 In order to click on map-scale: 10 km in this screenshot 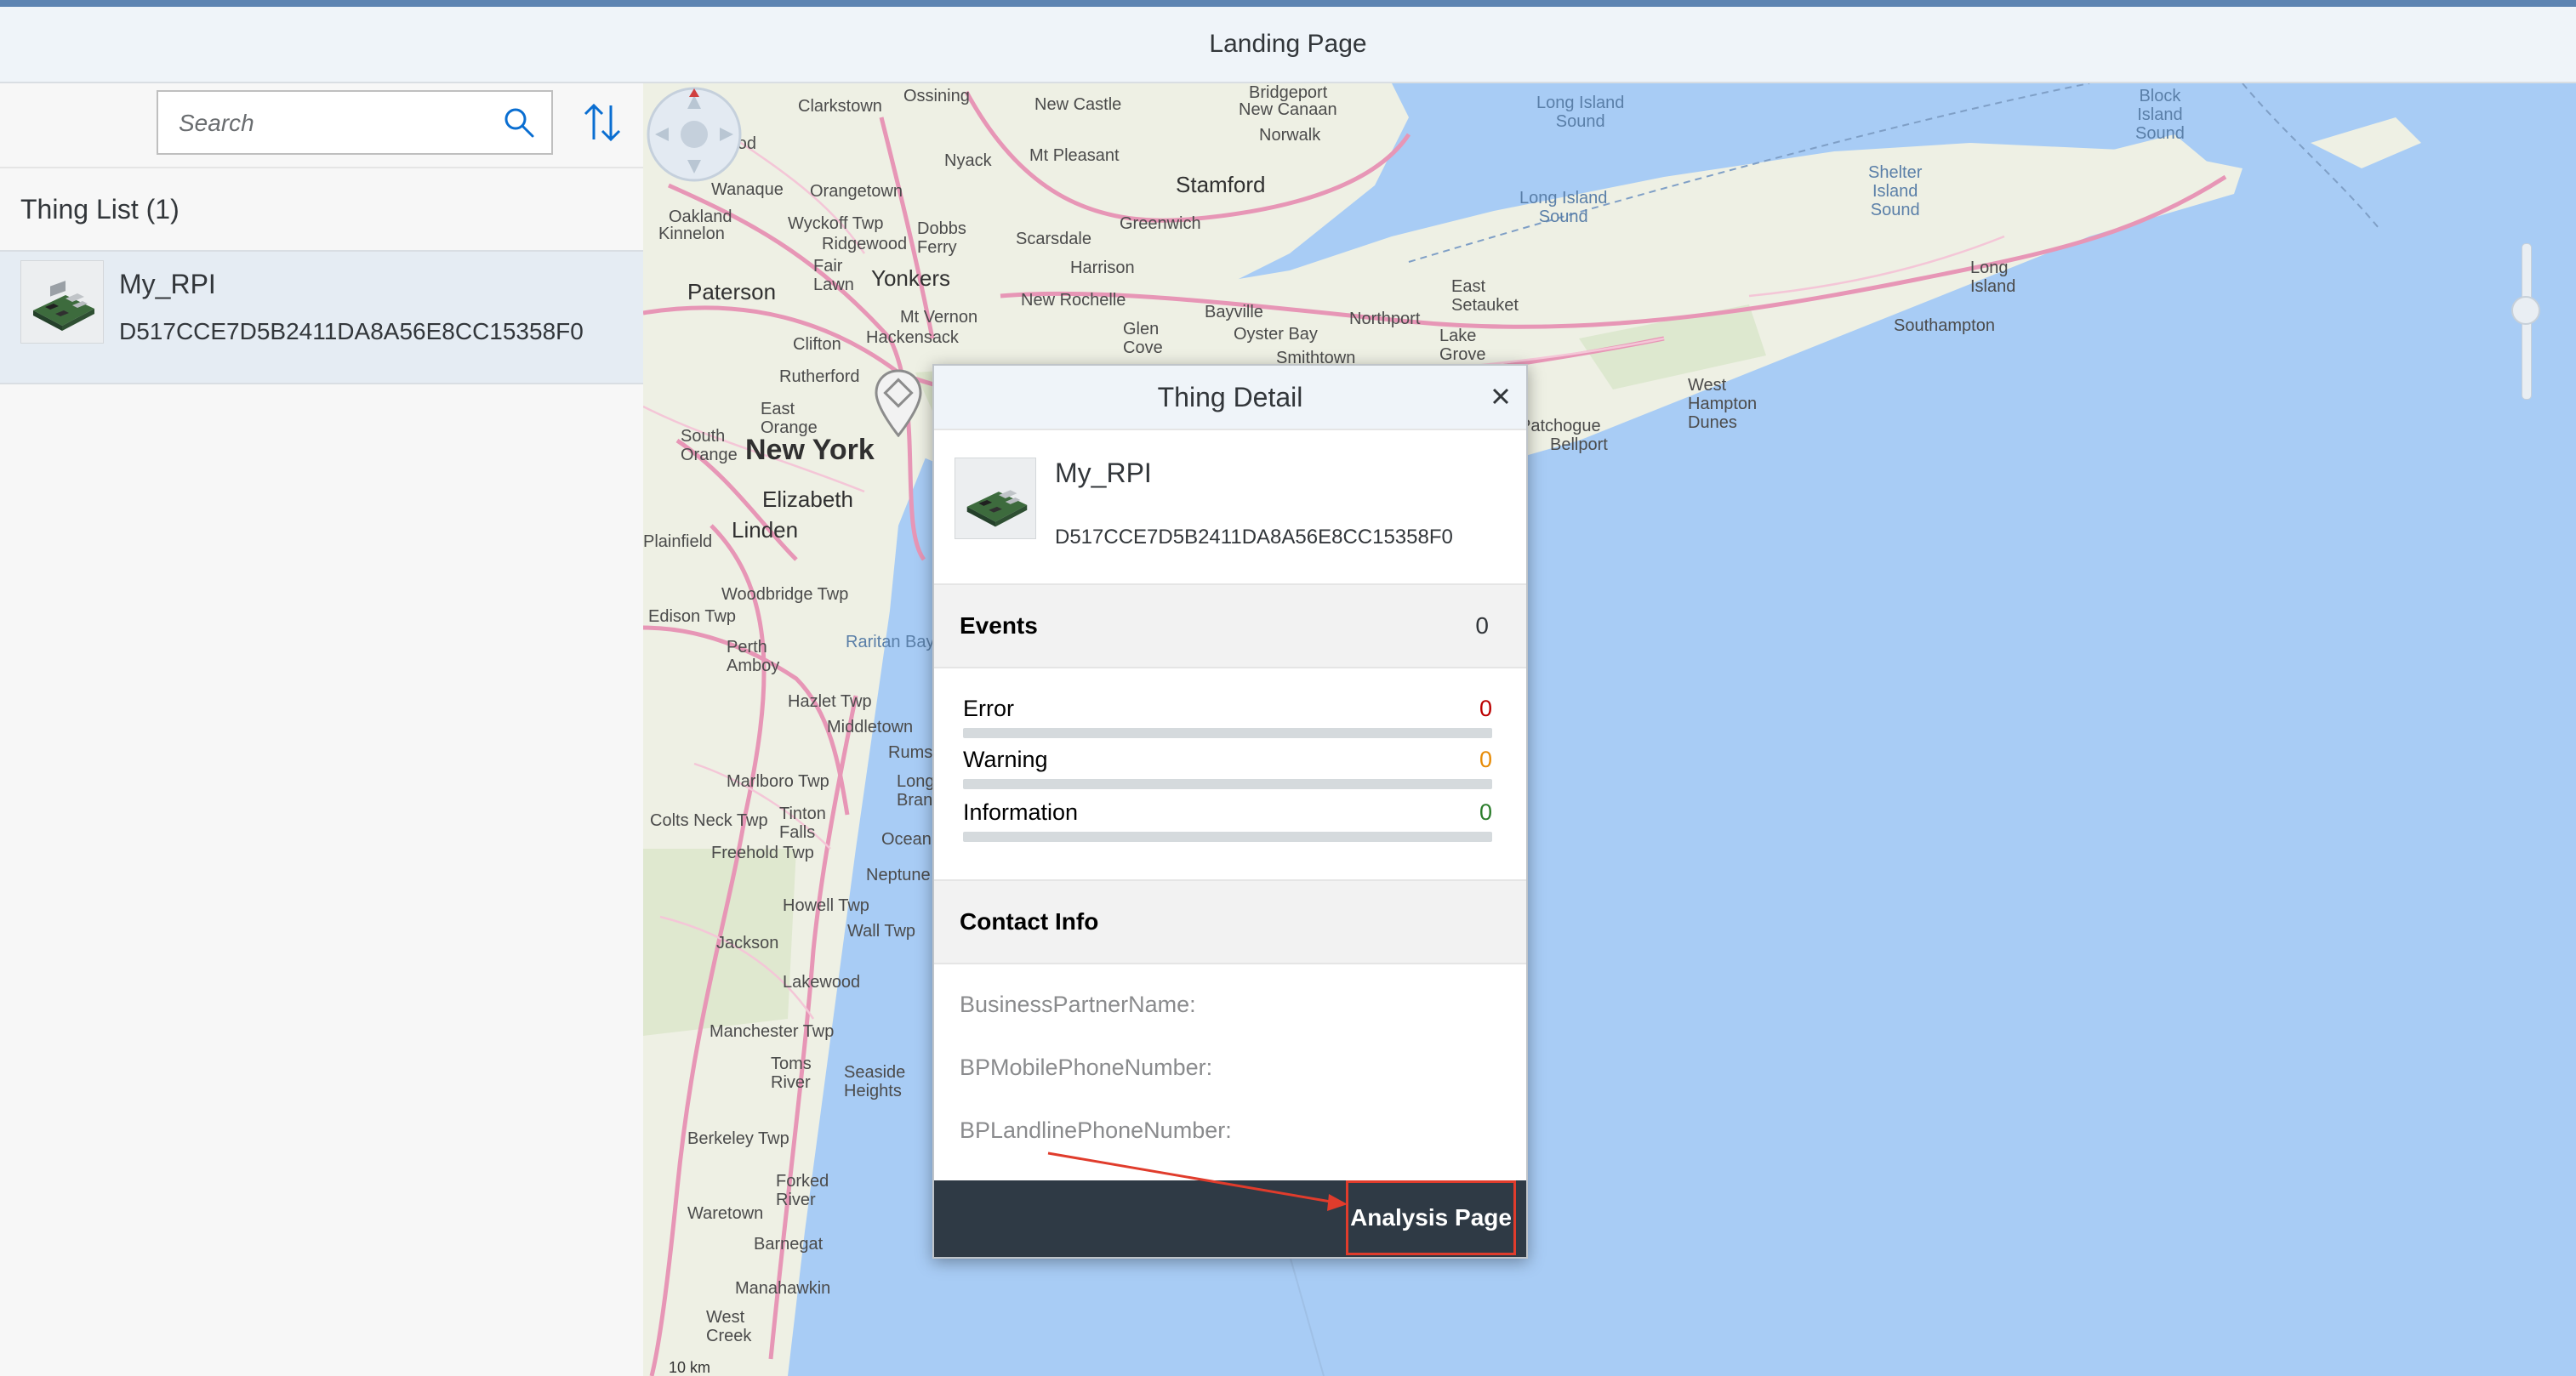, I will do `click(690, 1367)`.